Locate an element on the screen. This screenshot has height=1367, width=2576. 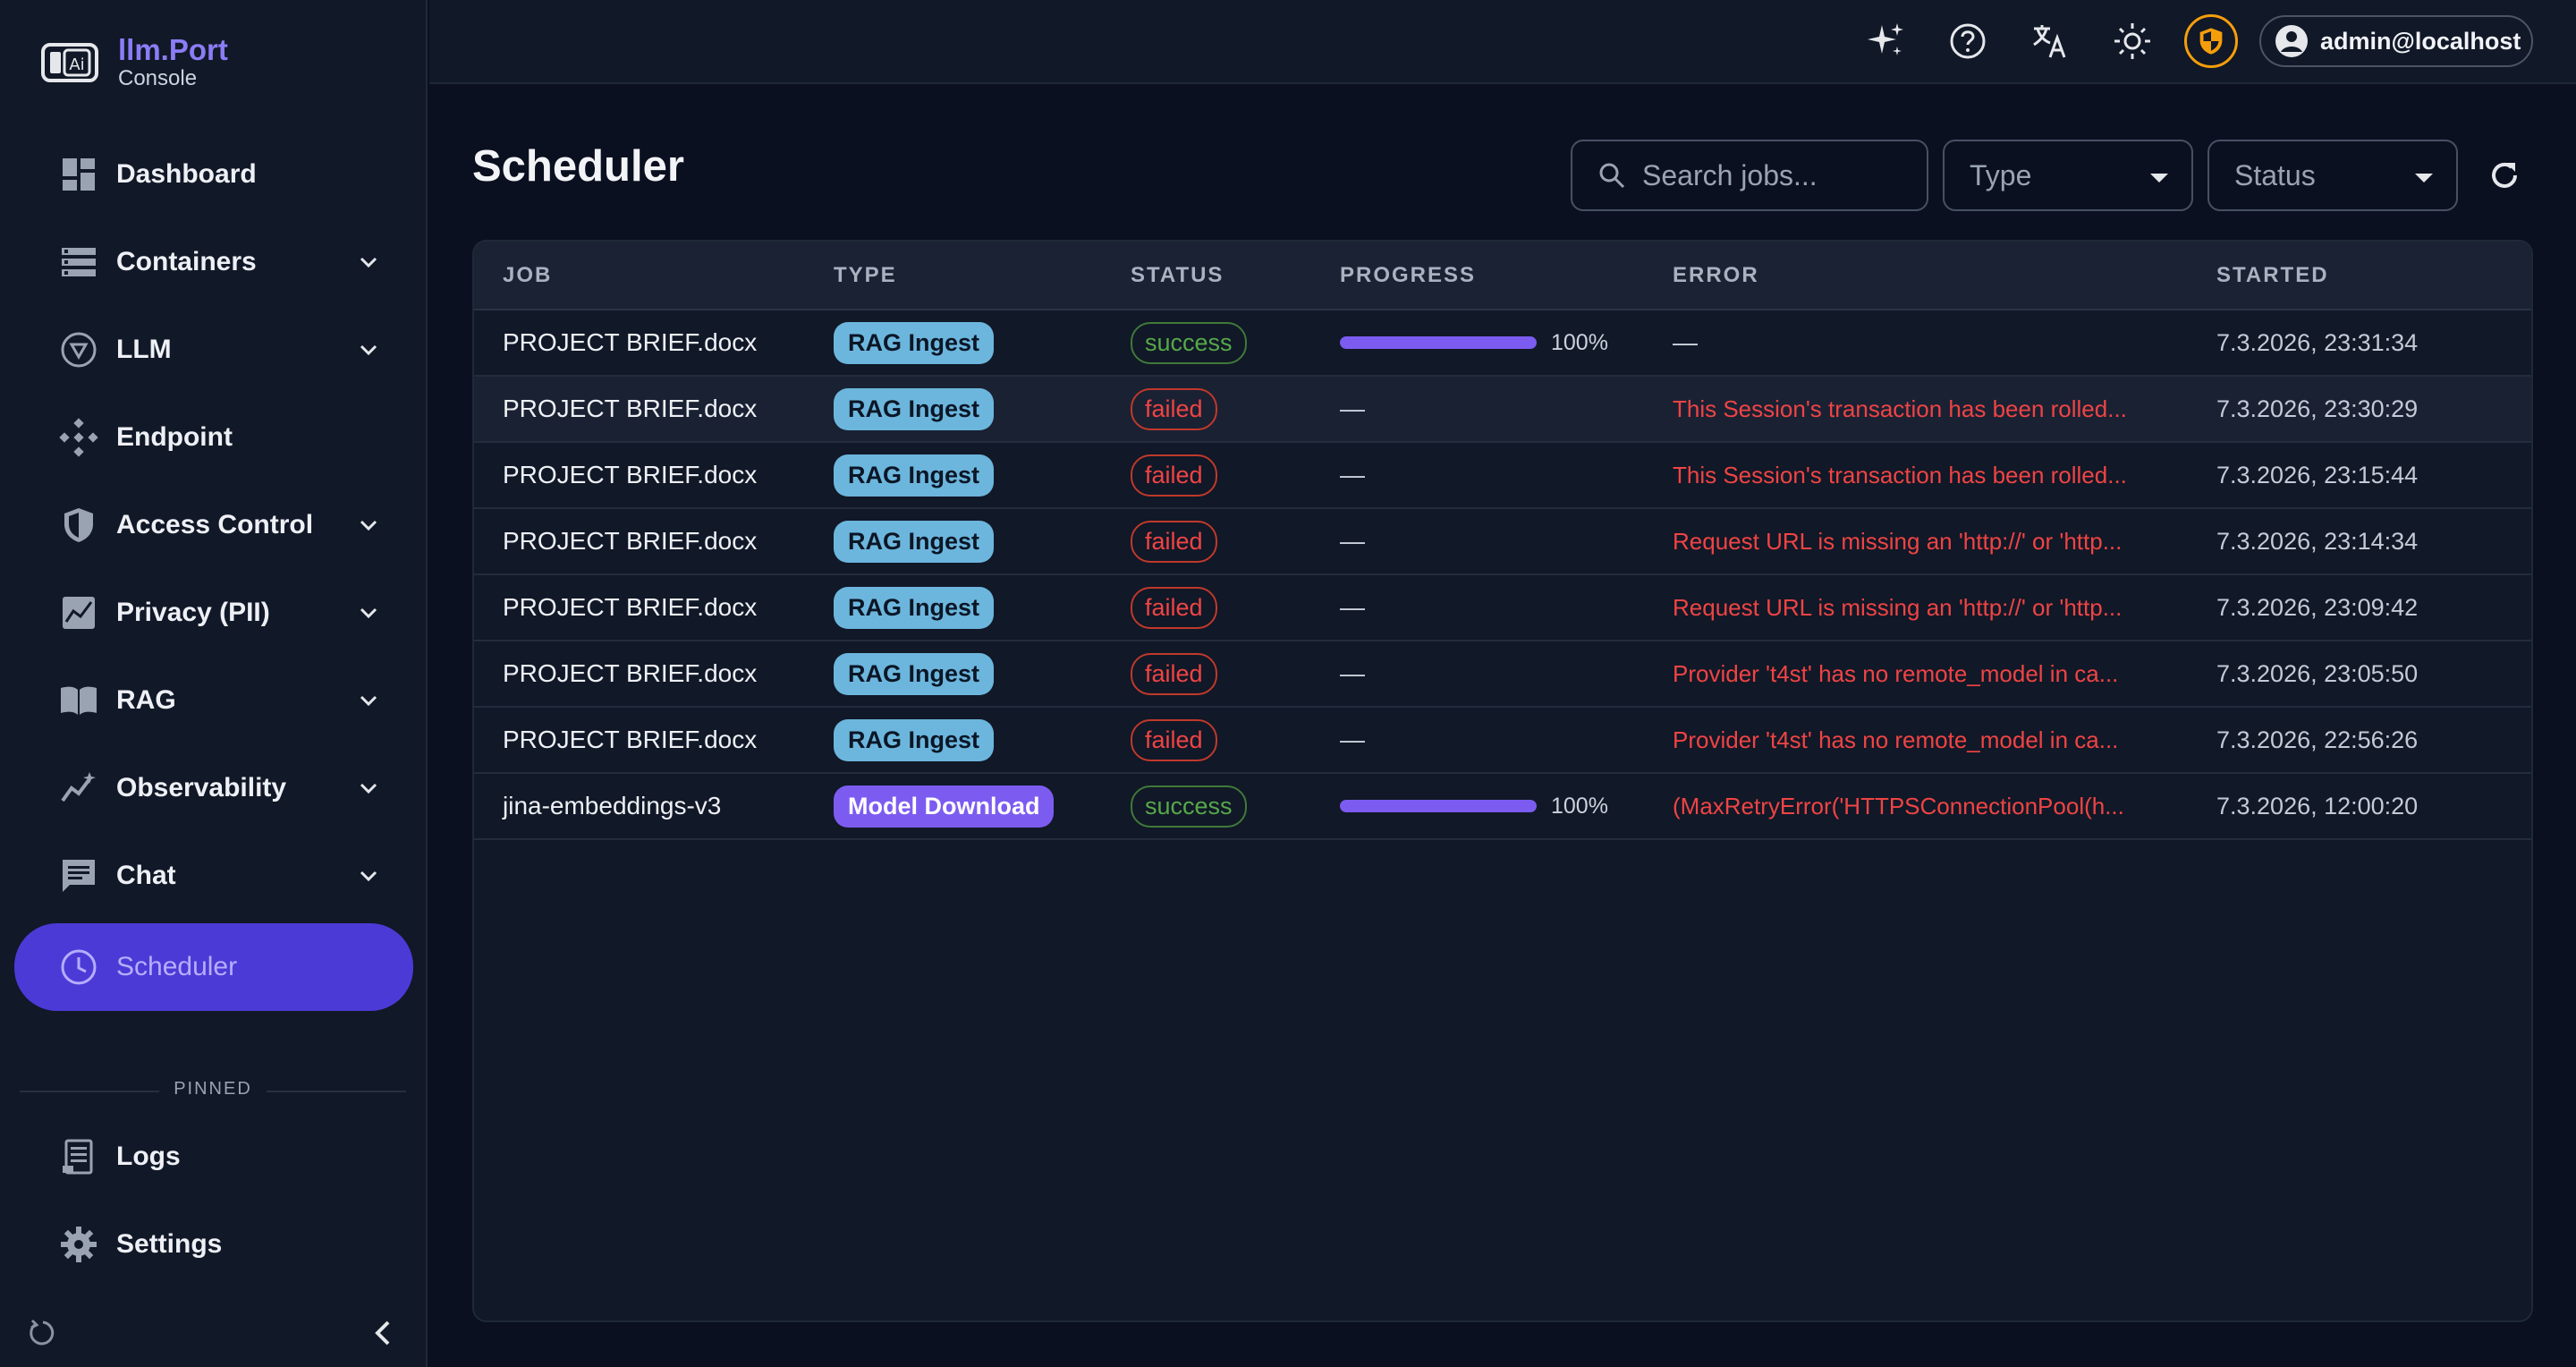
status-filter-select: Status is located at coordinates (2332, 176).